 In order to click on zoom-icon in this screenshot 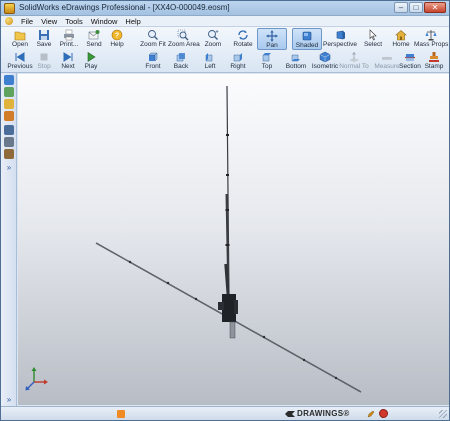, I will do `click(213, 35)`.